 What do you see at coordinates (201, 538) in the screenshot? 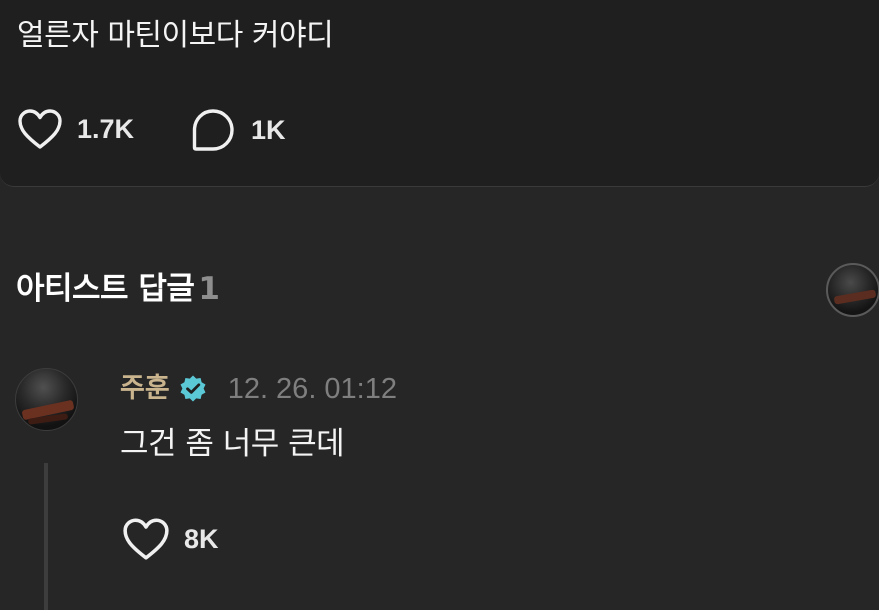
I see `reply-like-count: 8K` at bounding box center [201, 538].